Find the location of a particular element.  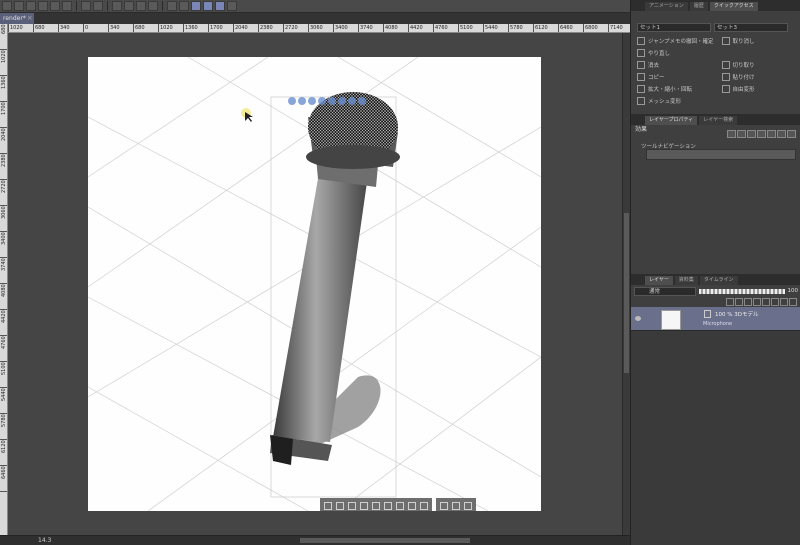

prev-icon is located at coordinates (328, 505).